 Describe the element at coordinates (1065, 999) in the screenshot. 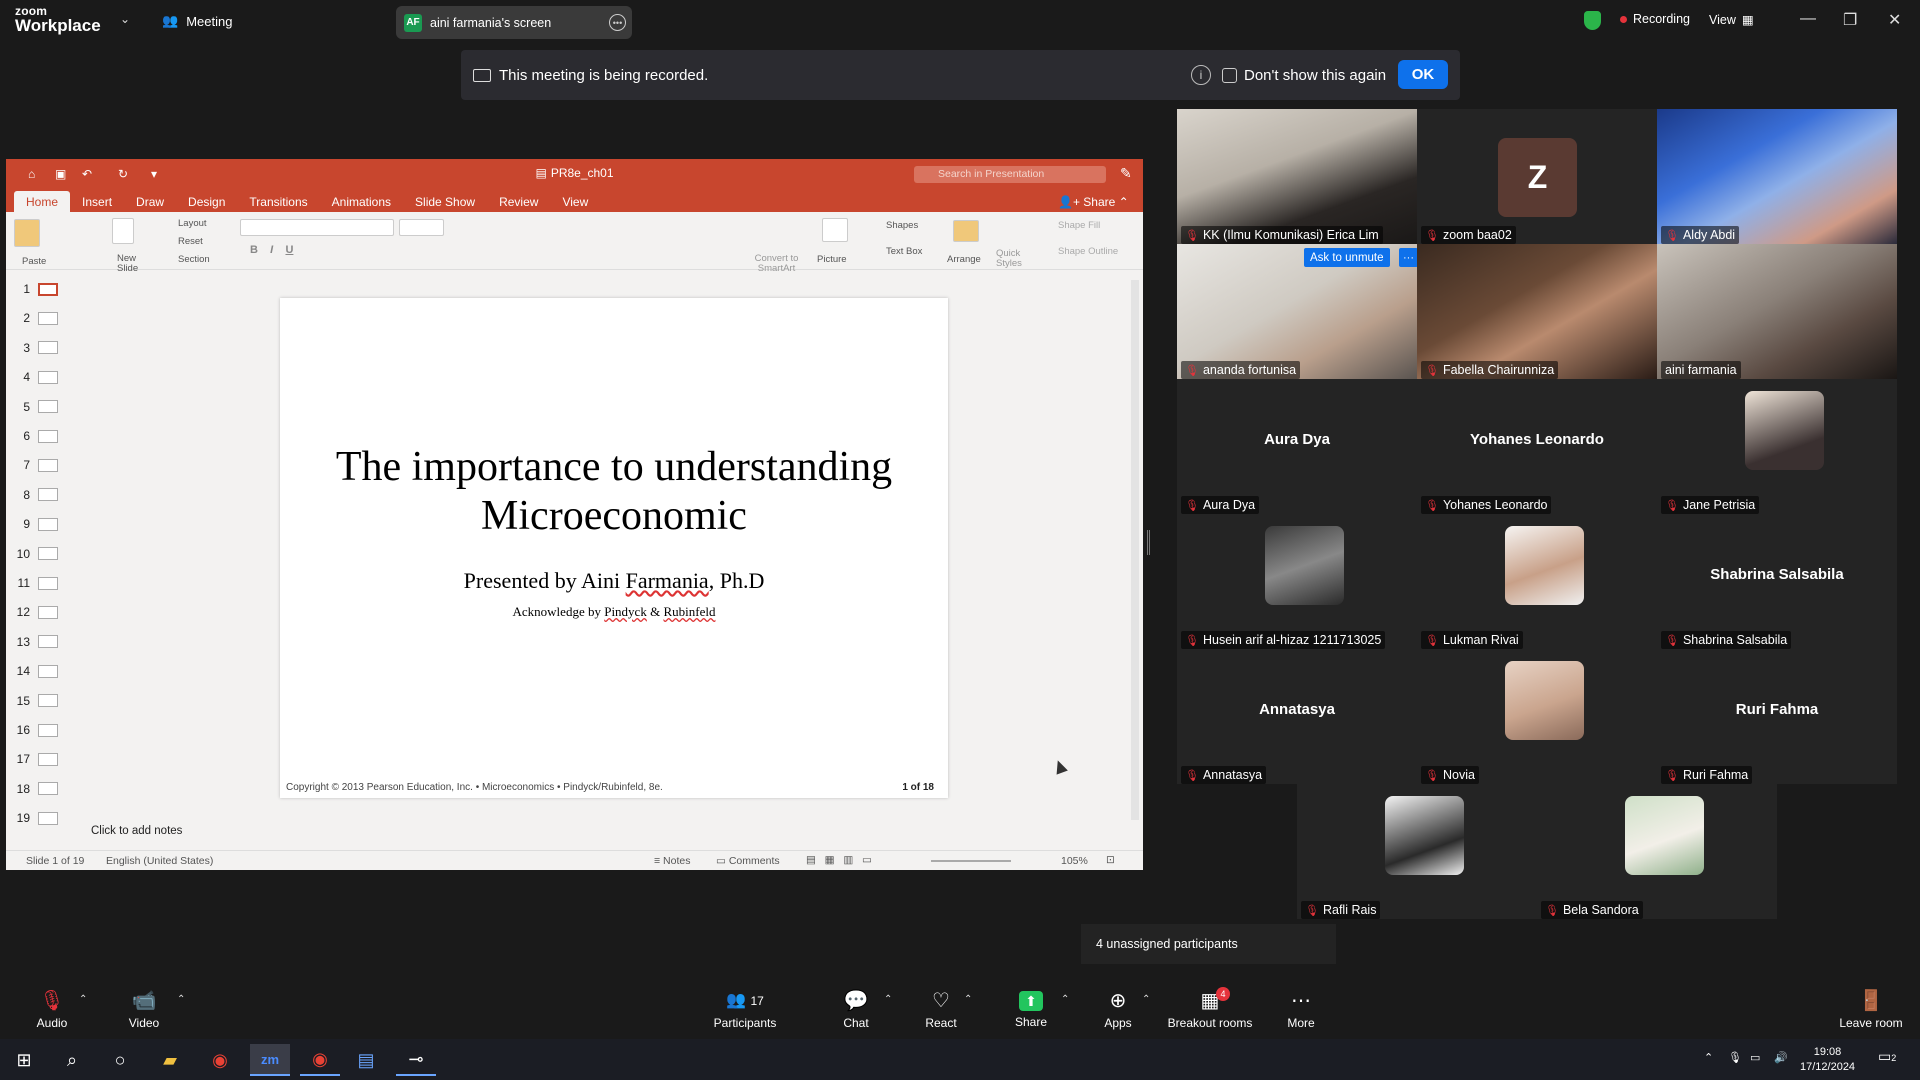

I see `share-caret-icon: ⌃` at that location.